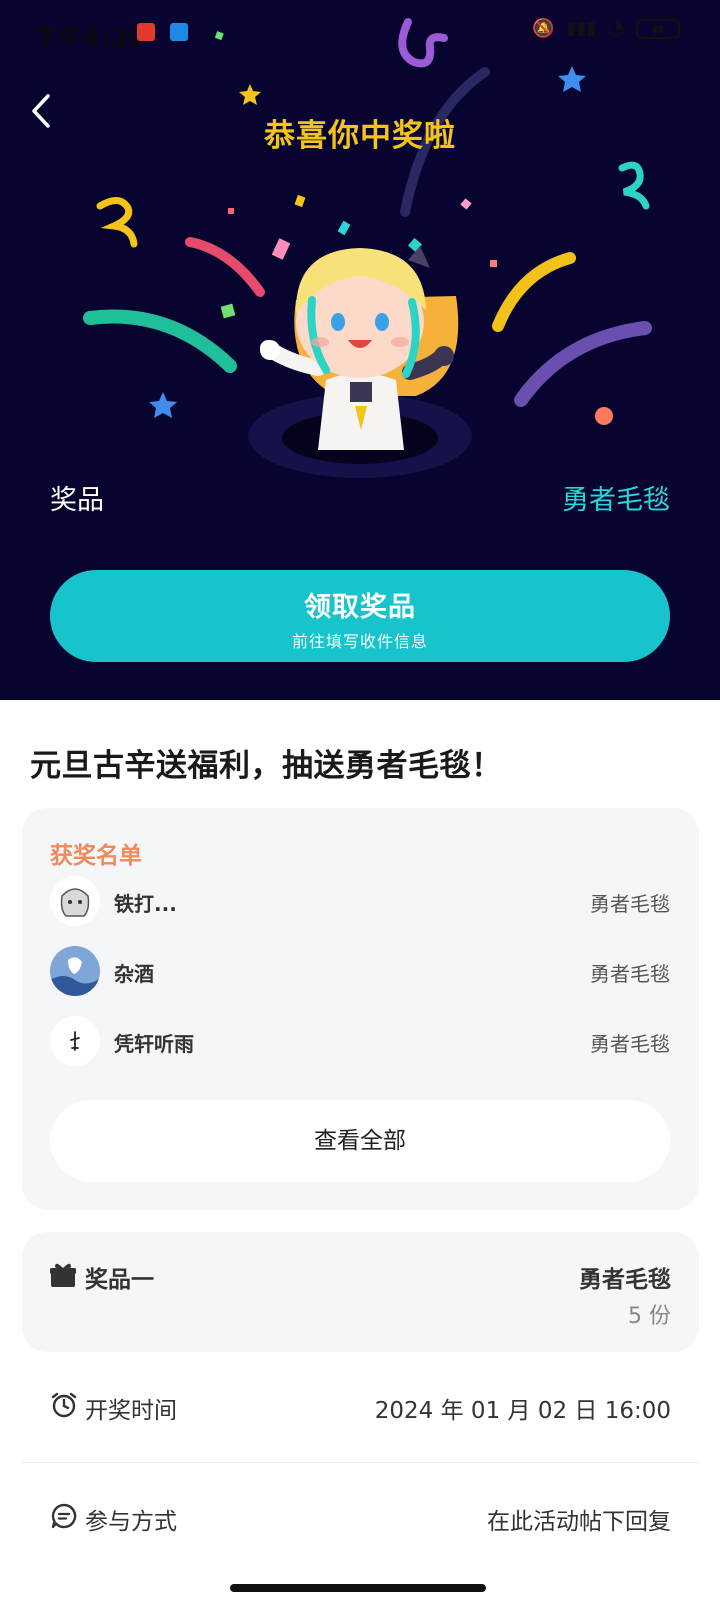  Describe the element at coordinates (89, 38) in the screenshot. I see `status-time: 下午4:30` at that location.